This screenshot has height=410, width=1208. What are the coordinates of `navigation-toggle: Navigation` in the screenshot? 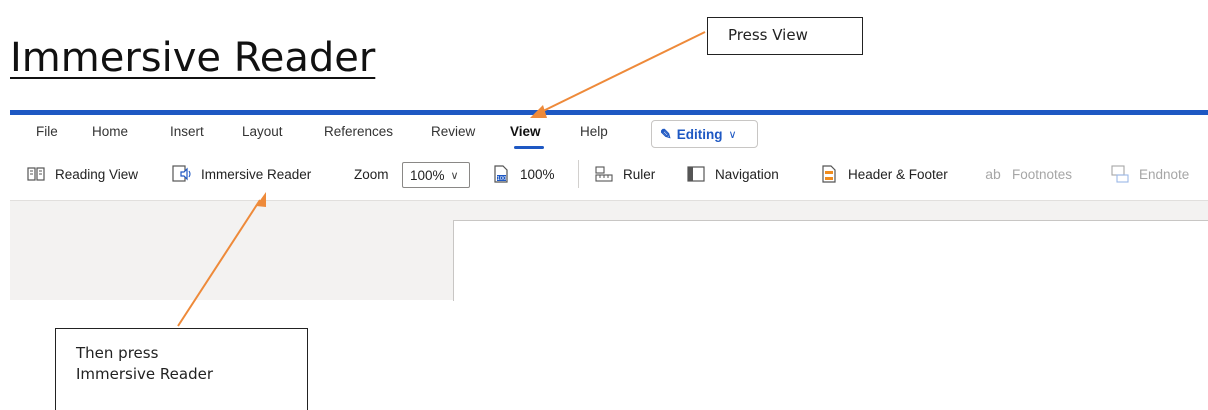 It's located at (732, 174).